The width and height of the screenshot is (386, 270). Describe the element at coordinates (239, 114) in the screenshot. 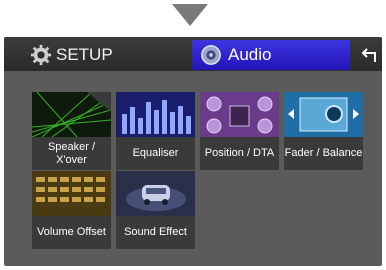

I see `position-dta-thumbnail` at that location.